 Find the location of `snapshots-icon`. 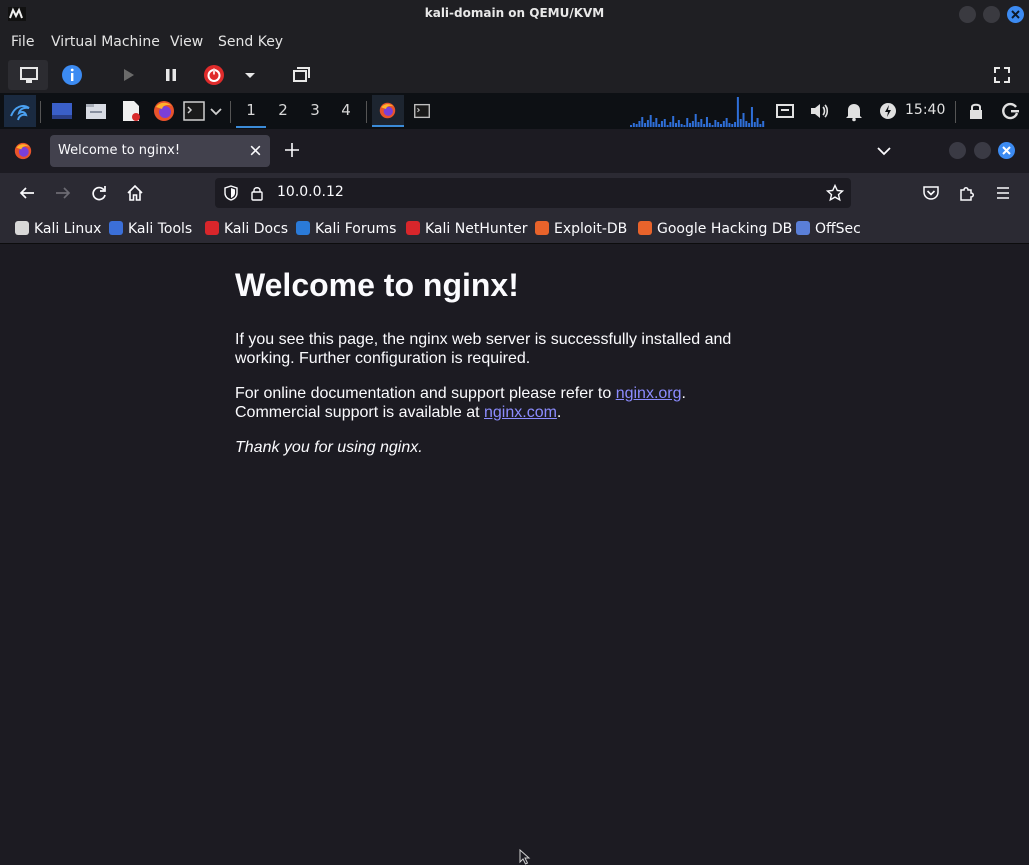

snapshots-icon is located at coordinates (301, 75).